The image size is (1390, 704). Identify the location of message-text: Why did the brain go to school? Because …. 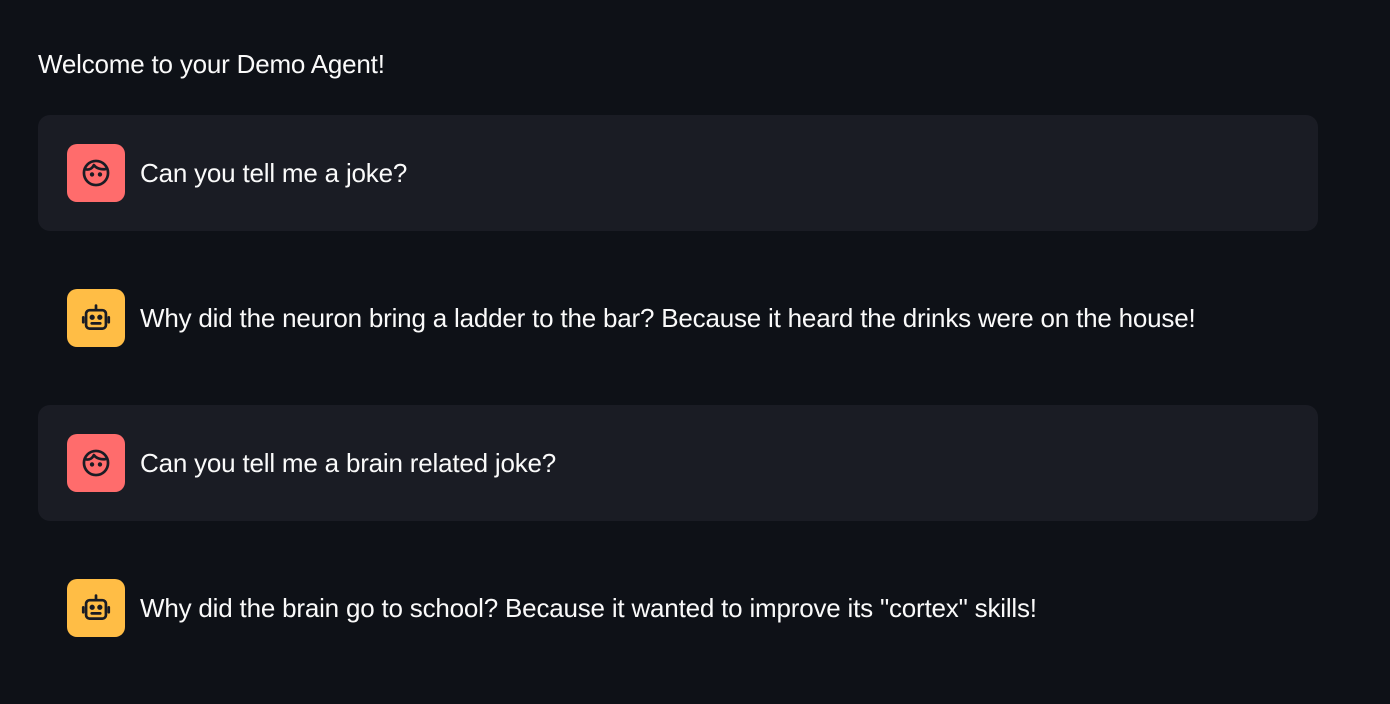
(588, 608).